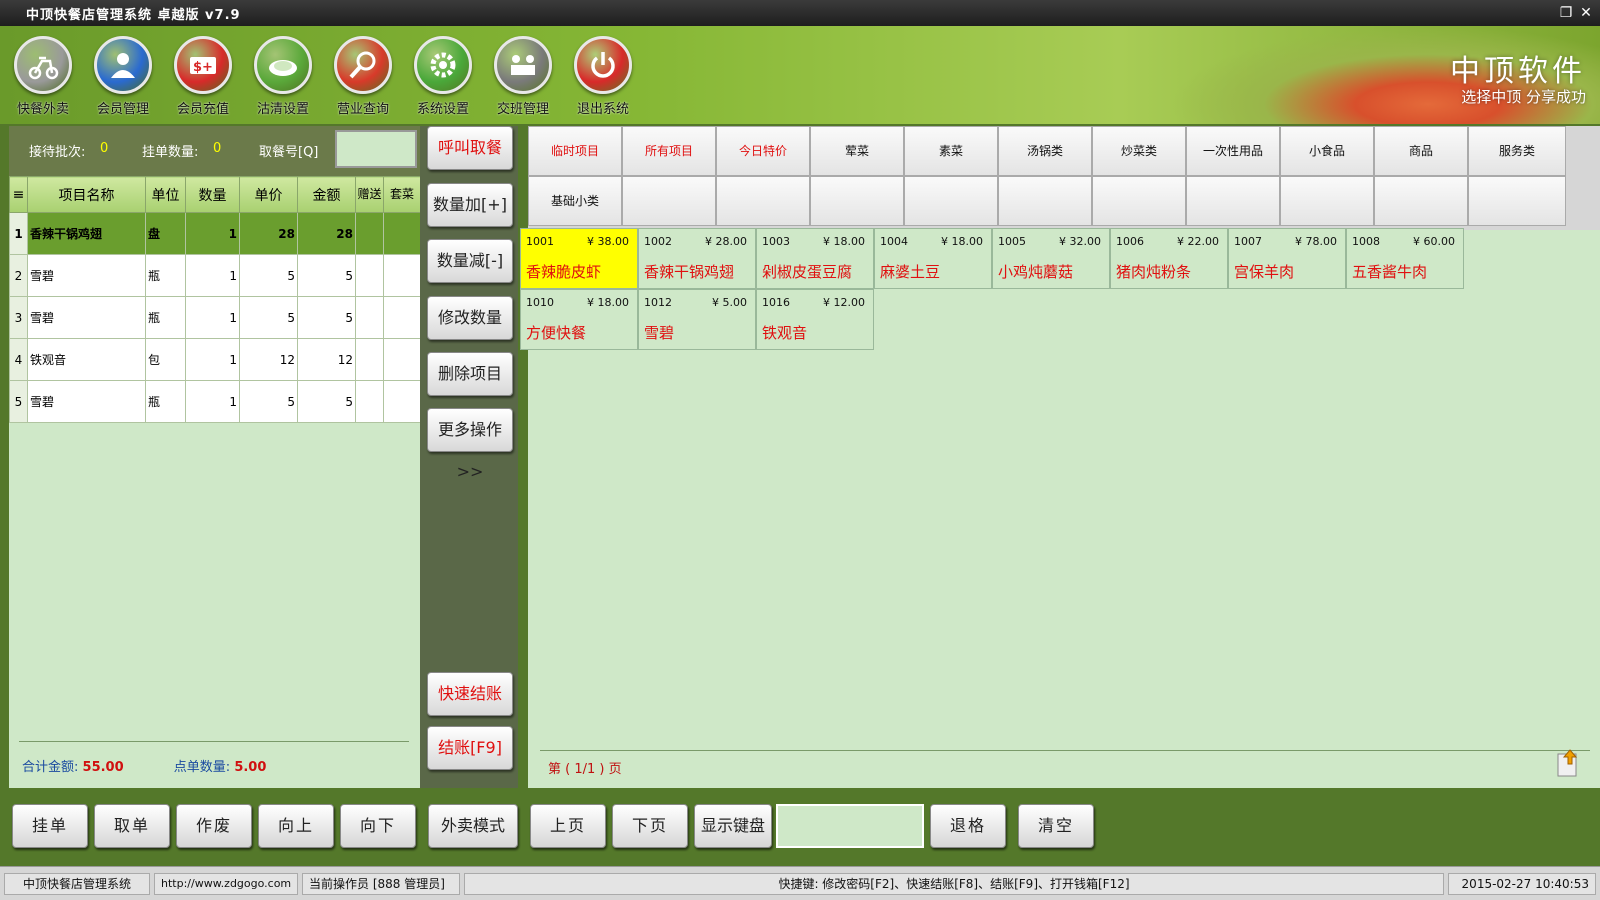 This screenshot has height=900, width=1600. What do you see at coordinates (603, 79) in the screenshot?
I see `toolbar-button-power: 退出系统` at bounding box center [603, 79].